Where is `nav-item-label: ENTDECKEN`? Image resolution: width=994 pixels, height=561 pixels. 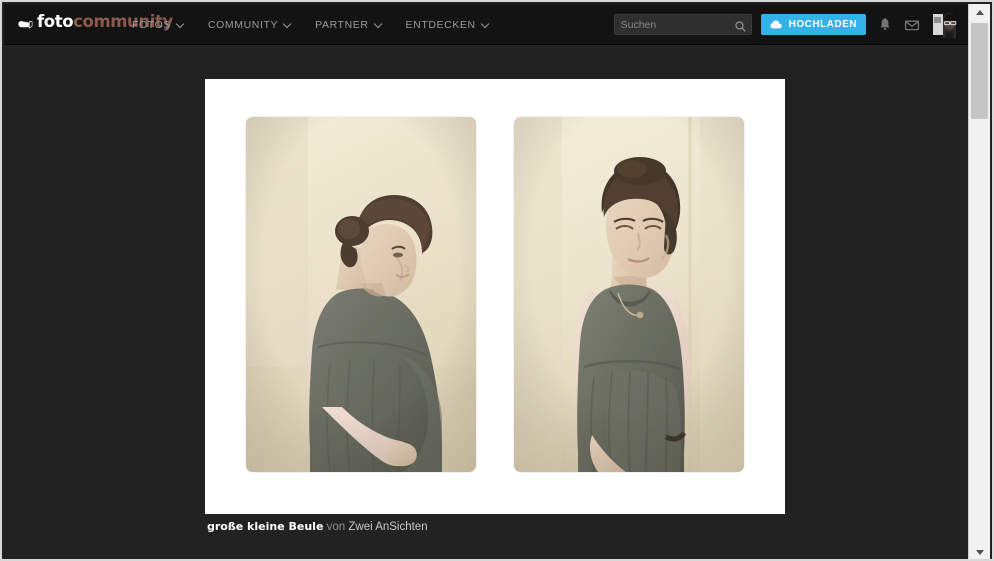
nav-item-label: ENTDECKEN is located at coordinates (440, 24).